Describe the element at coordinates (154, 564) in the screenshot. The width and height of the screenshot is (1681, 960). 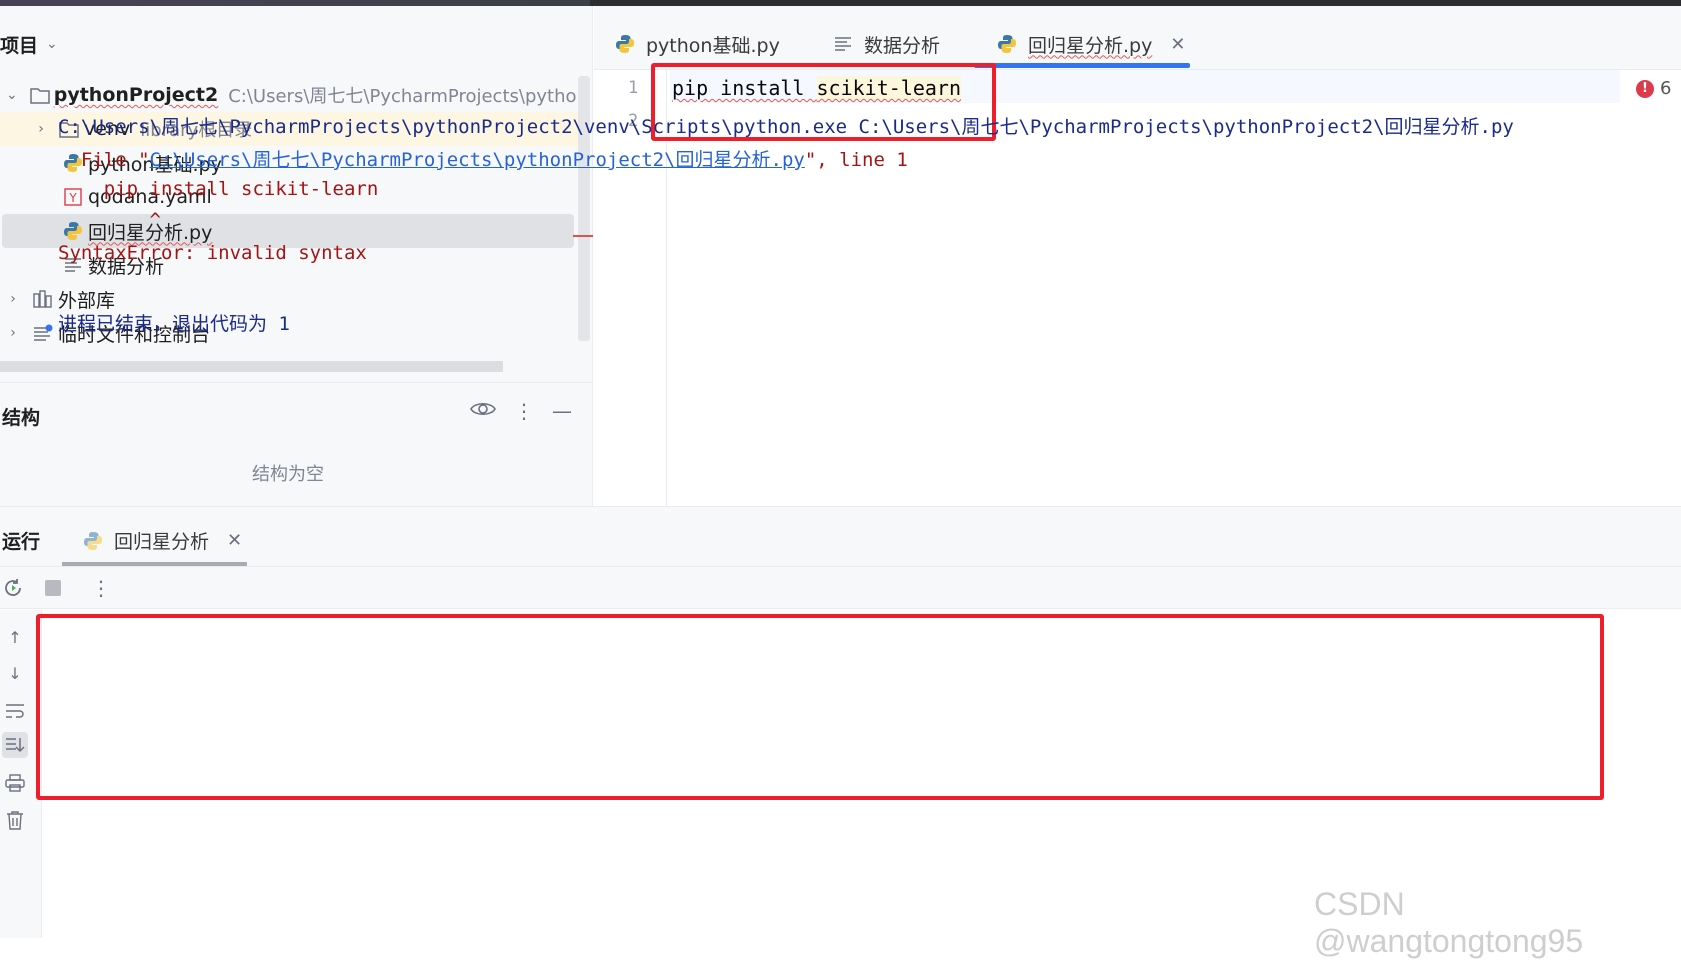
I see `run-tab-indicator` at that location.